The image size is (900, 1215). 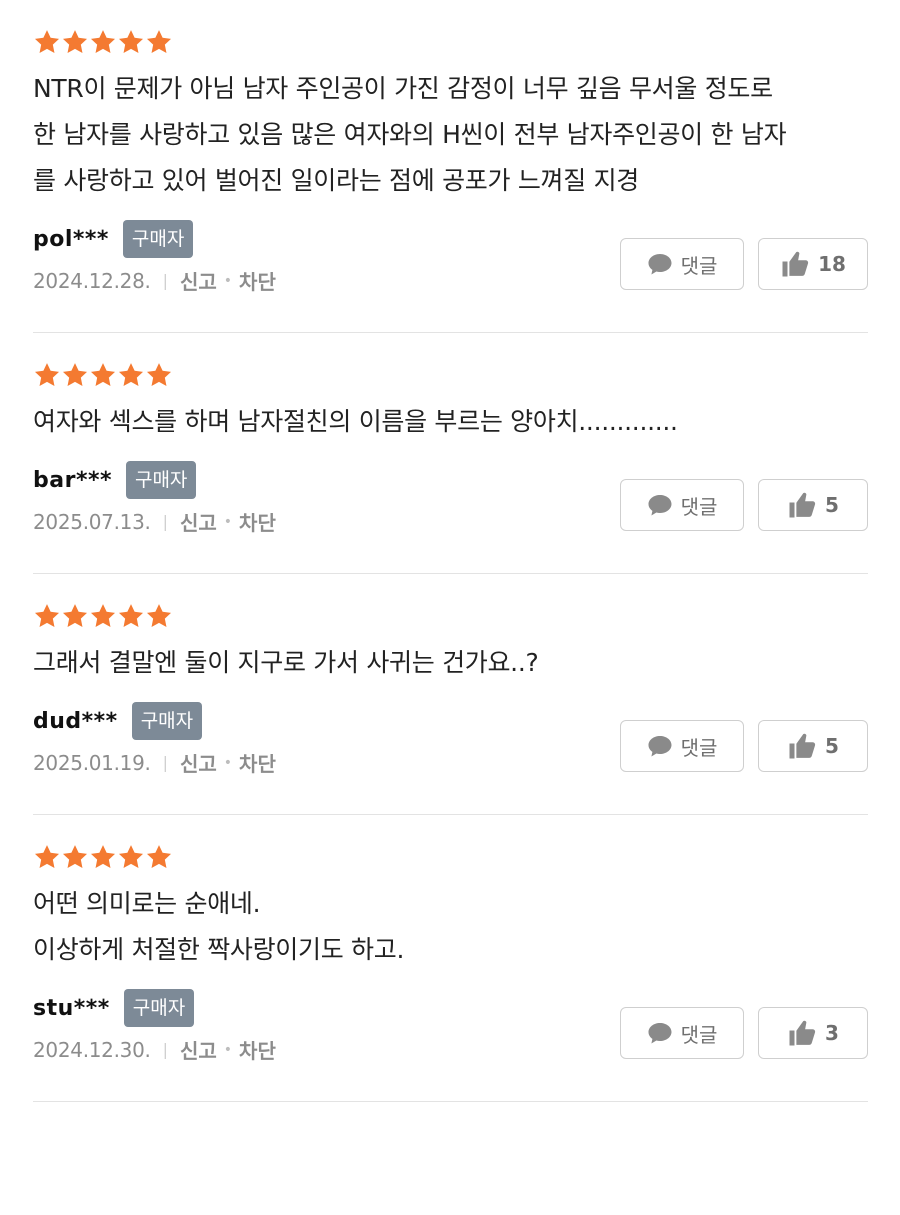 I want to click on review-date: 2025.07.13., so click(x=92, y=521).